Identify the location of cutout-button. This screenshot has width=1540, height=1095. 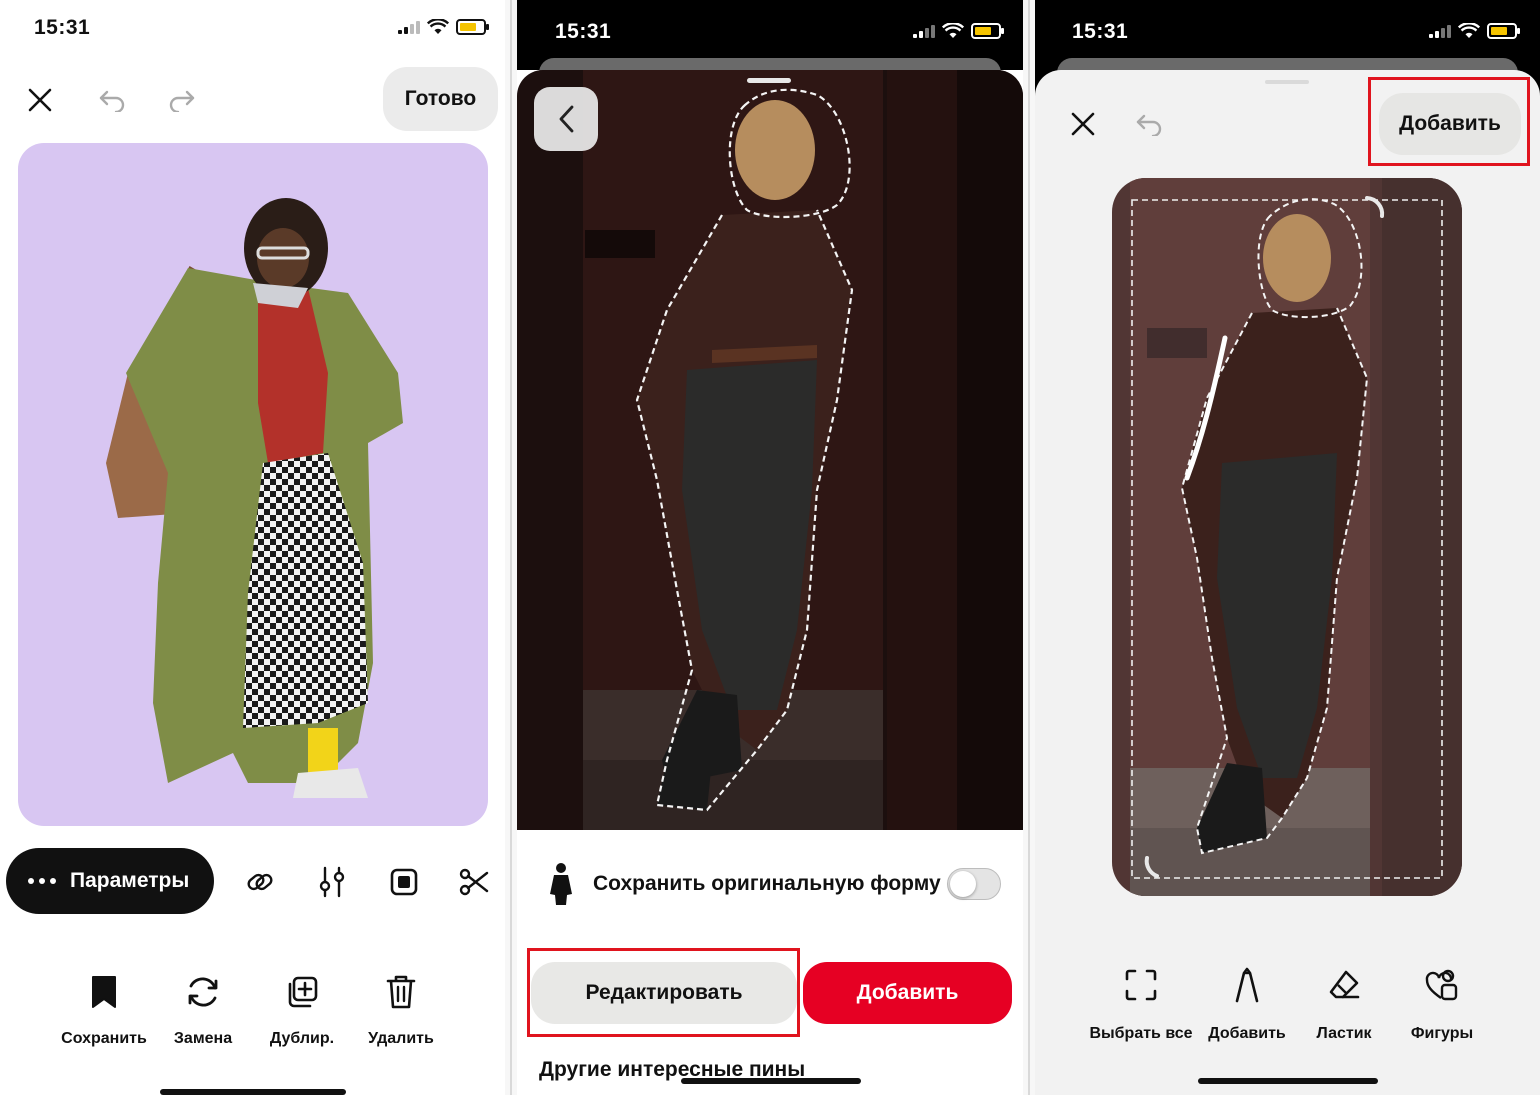
(474, 882).